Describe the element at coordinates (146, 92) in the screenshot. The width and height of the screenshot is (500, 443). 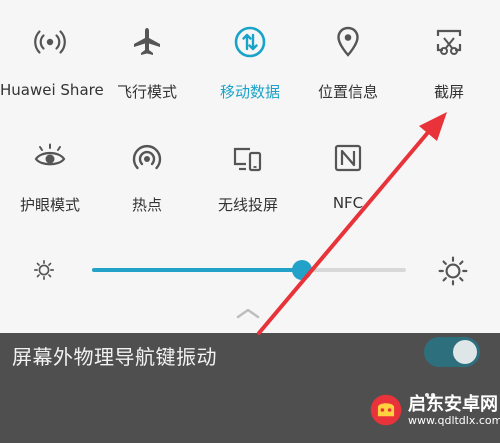
I see `tile-label: 飞行模式` at that location.